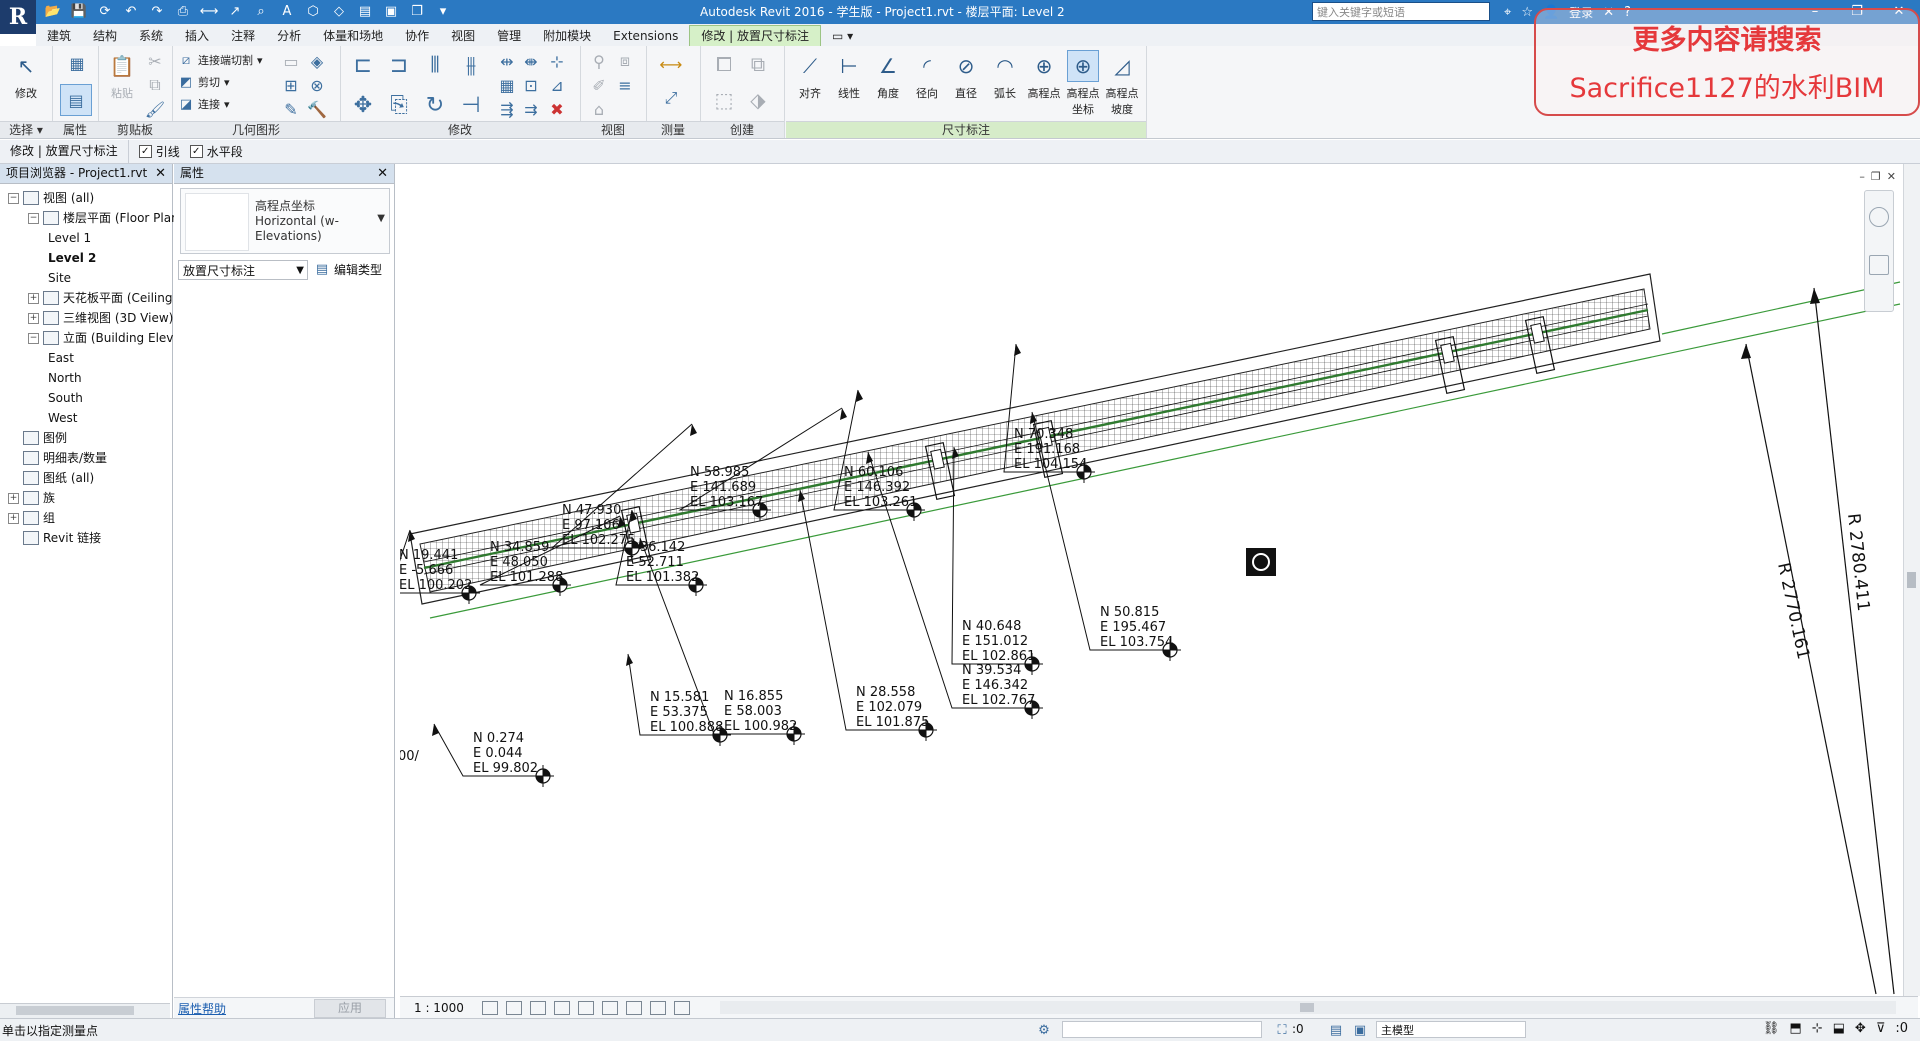 This screenshot has width=1920, height=1041. I want to click on show-crop-icon, so click(609, 1008).